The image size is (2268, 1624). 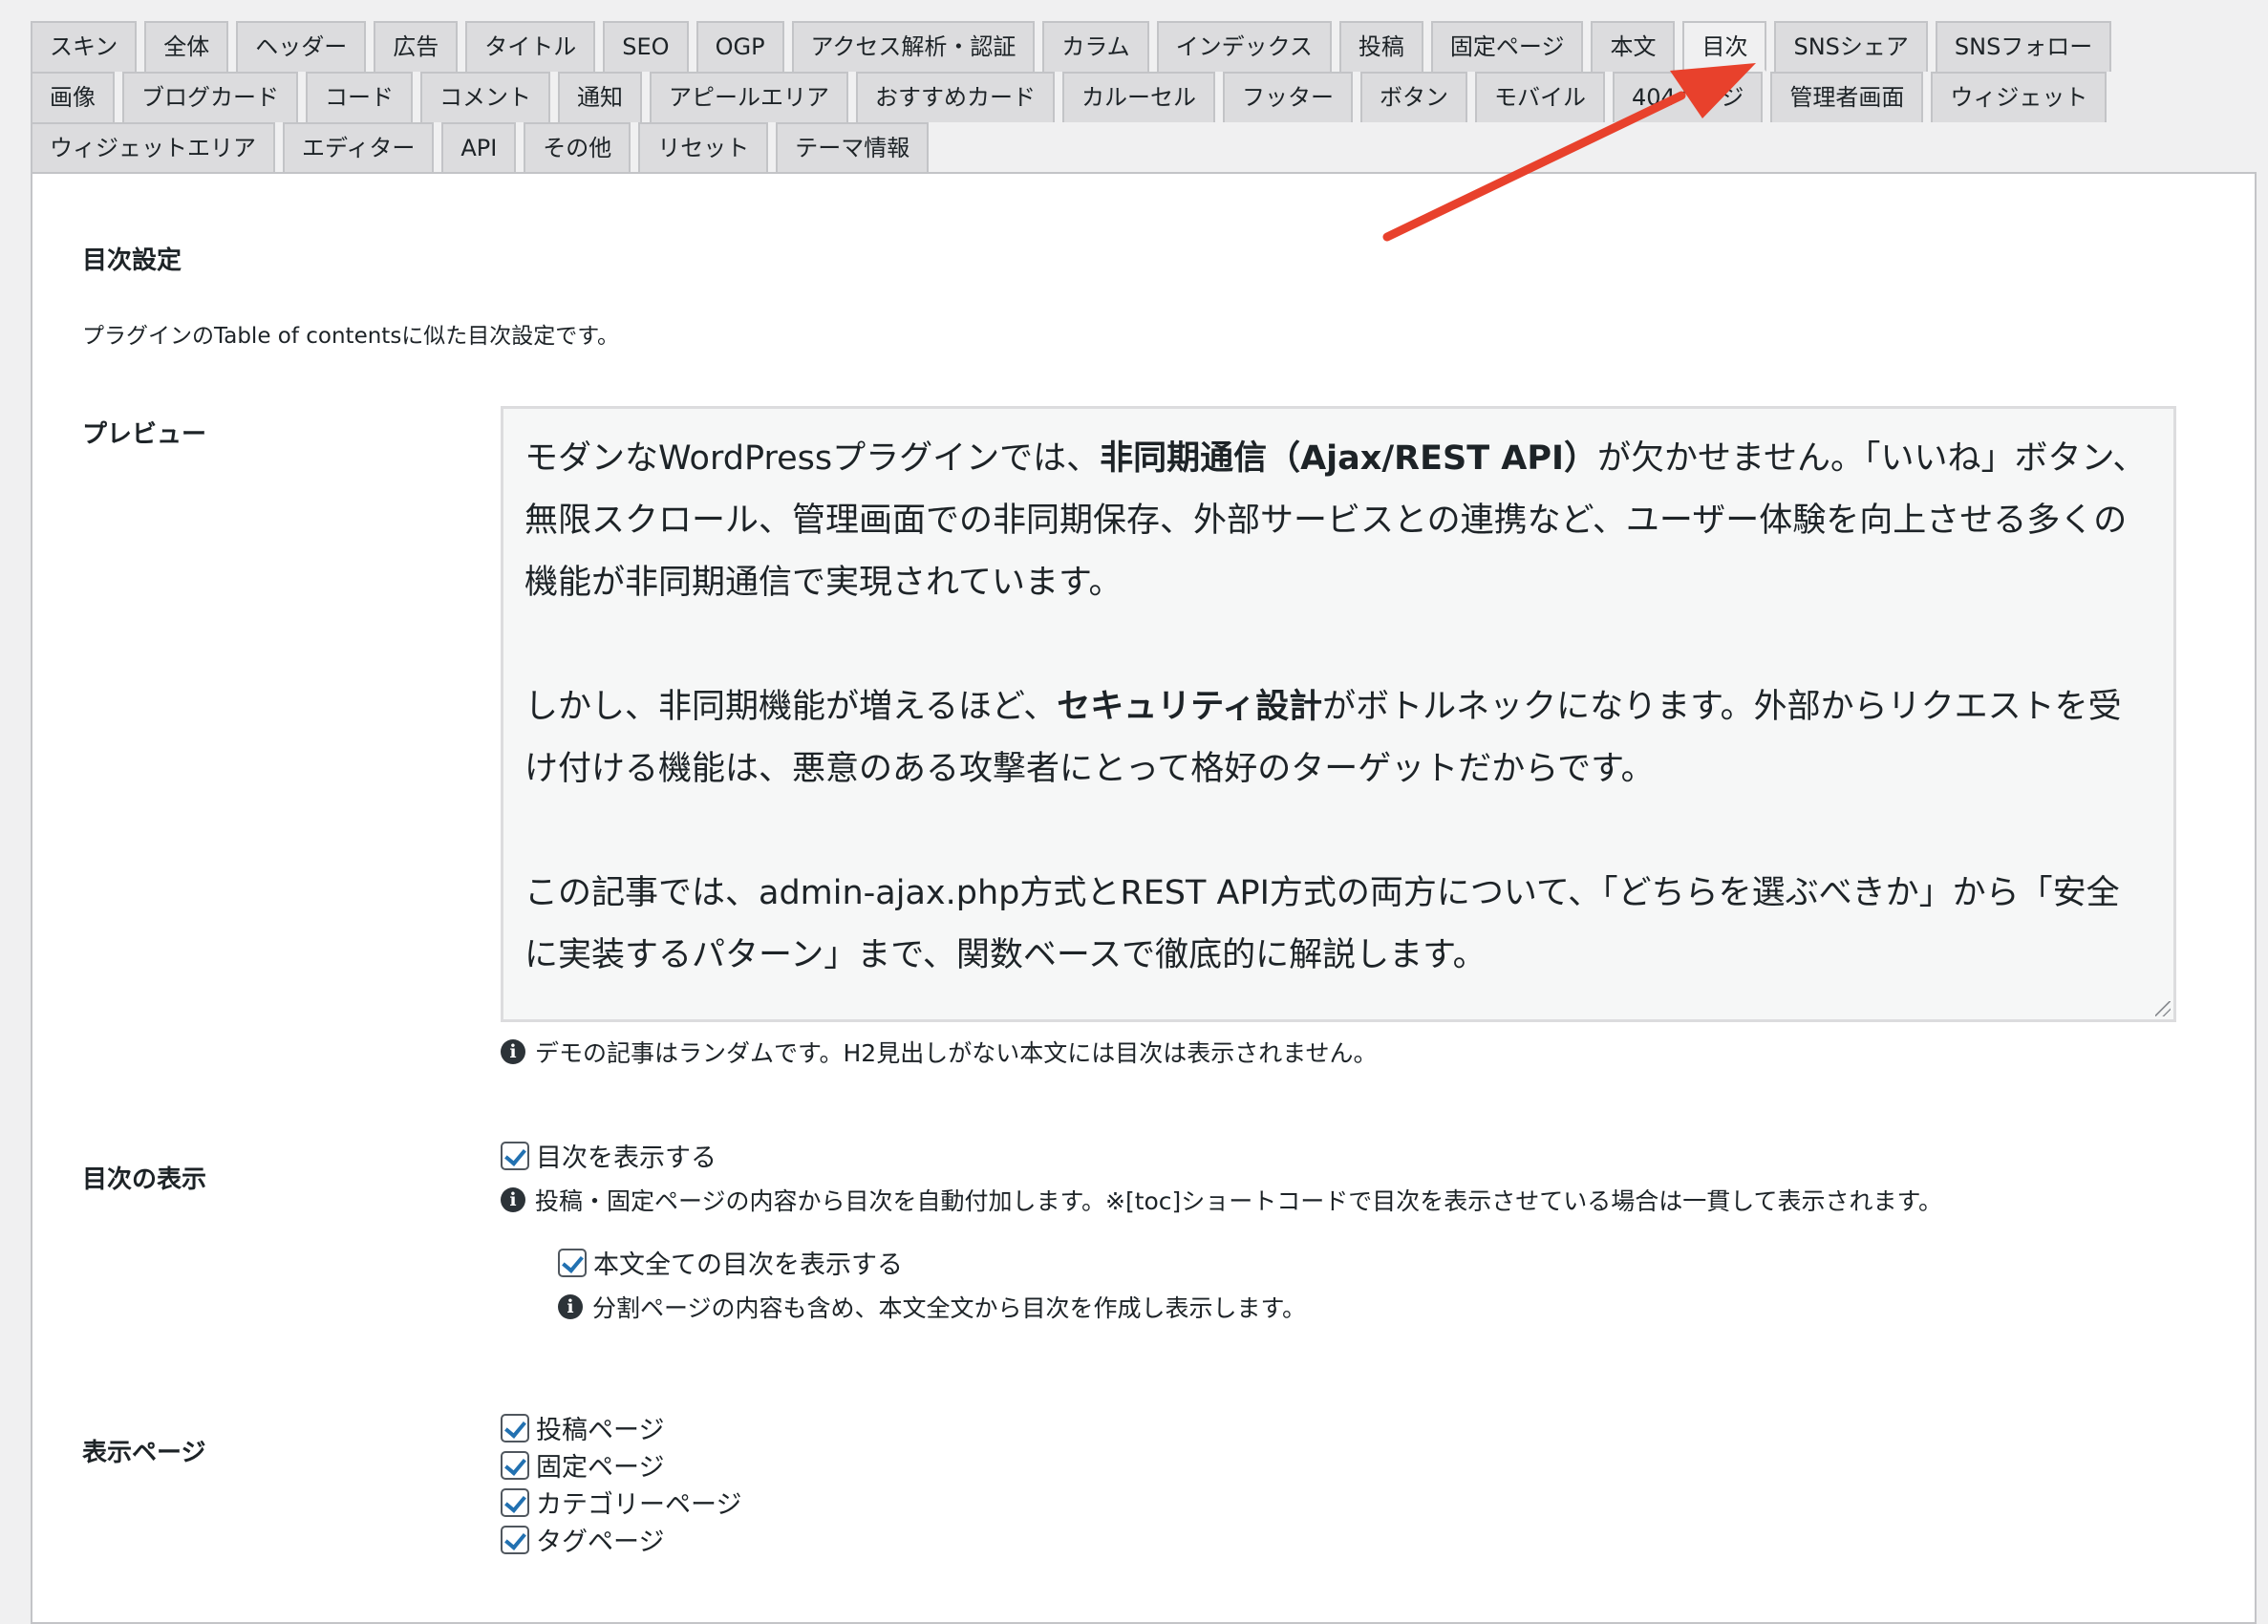 I want to click on preview-text: しかし、非同期機能が増えるほど、, so click(x=791, y=707).